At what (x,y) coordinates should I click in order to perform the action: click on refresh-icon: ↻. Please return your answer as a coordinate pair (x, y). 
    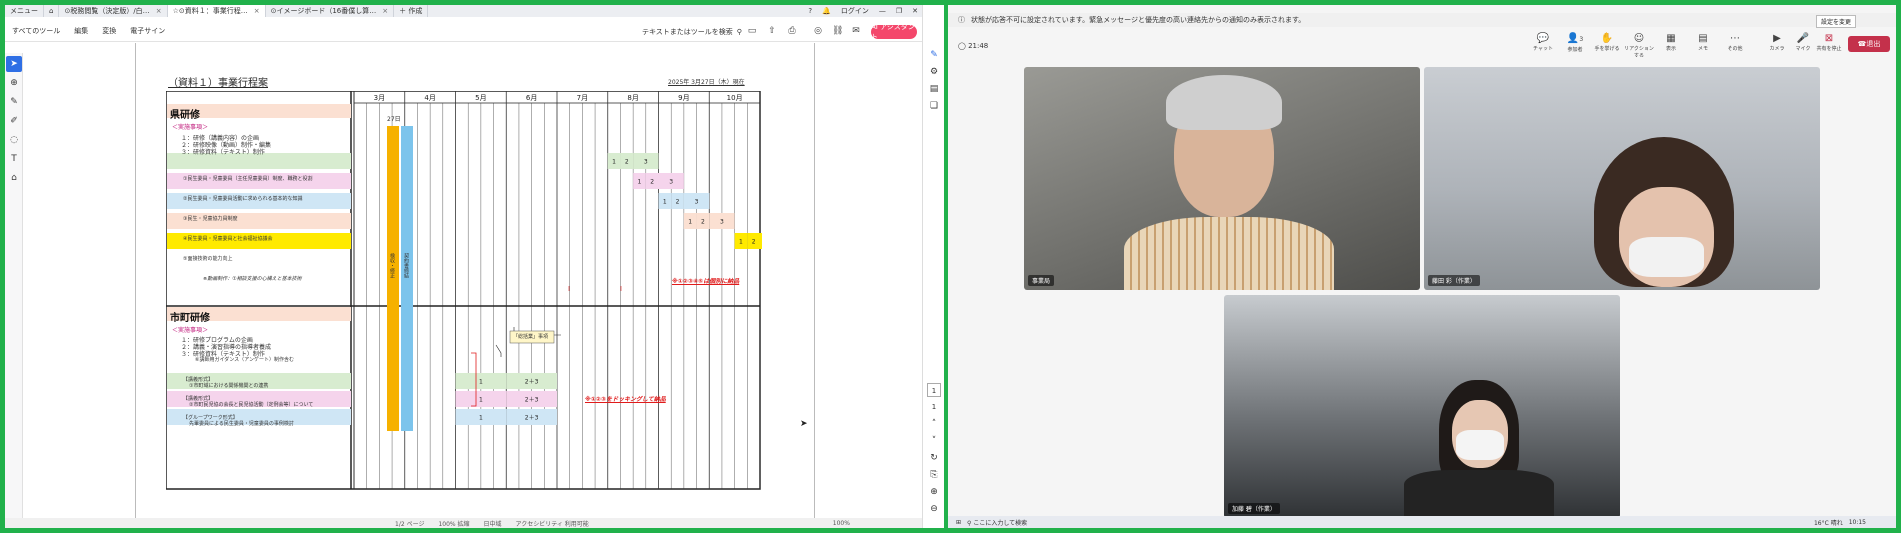
    Looking at the image, I should click on (934, 458).